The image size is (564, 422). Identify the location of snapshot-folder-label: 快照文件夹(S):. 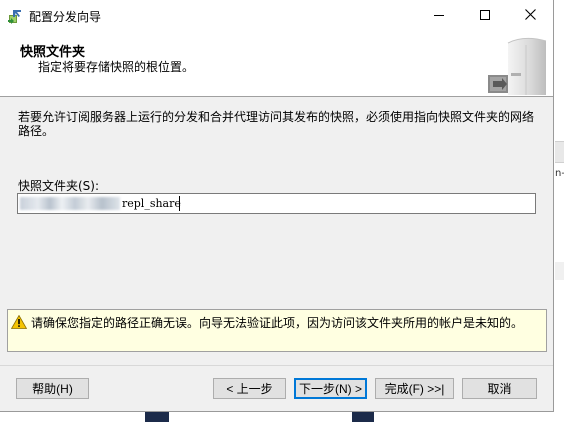
(59, 186).